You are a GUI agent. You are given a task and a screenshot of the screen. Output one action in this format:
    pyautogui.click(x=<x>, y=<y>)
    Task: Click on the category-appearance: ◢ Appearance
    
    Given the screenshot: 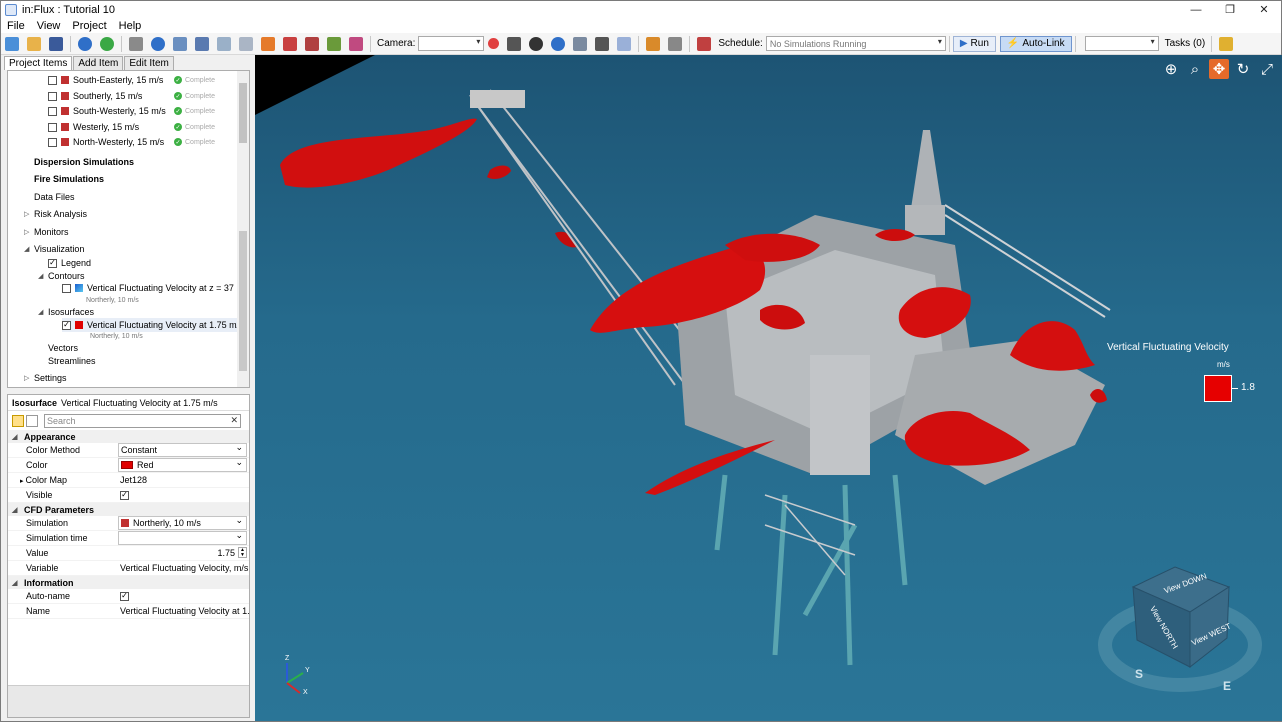 What is the action you would take?
    pyautogui.click(x=128, y=436)
    